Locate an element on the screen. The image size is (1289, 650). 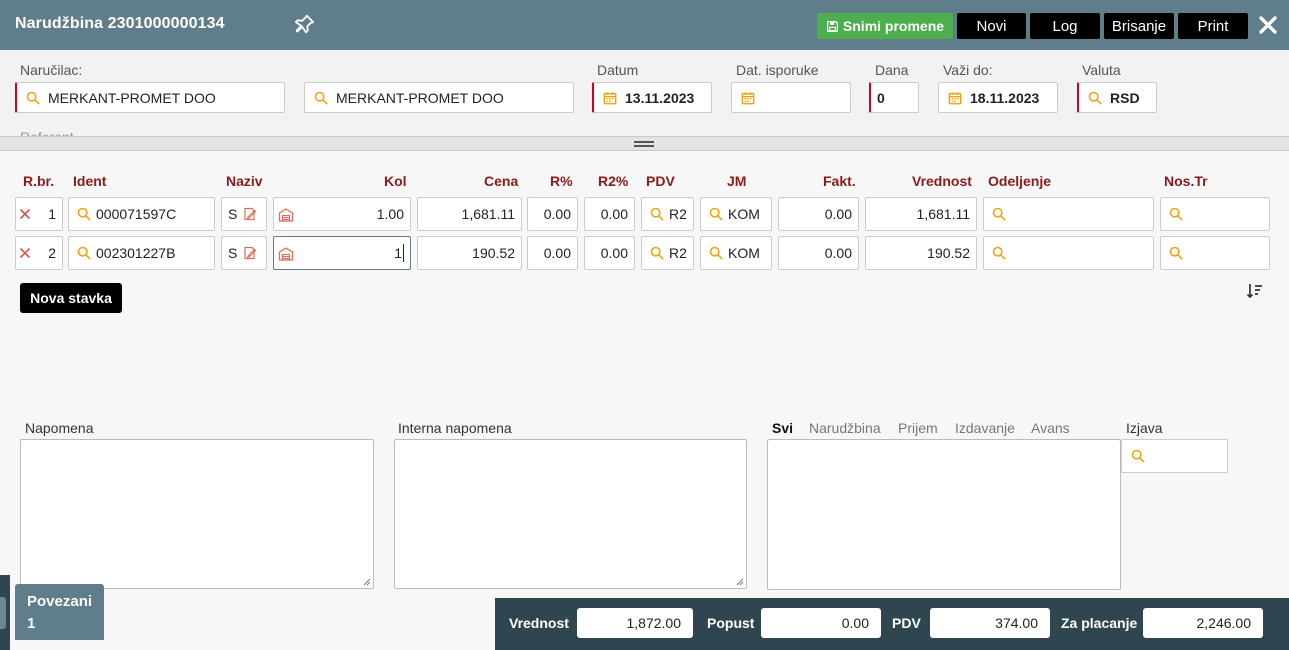
tab-avans: Avans is located at coordinates (1050, 428).